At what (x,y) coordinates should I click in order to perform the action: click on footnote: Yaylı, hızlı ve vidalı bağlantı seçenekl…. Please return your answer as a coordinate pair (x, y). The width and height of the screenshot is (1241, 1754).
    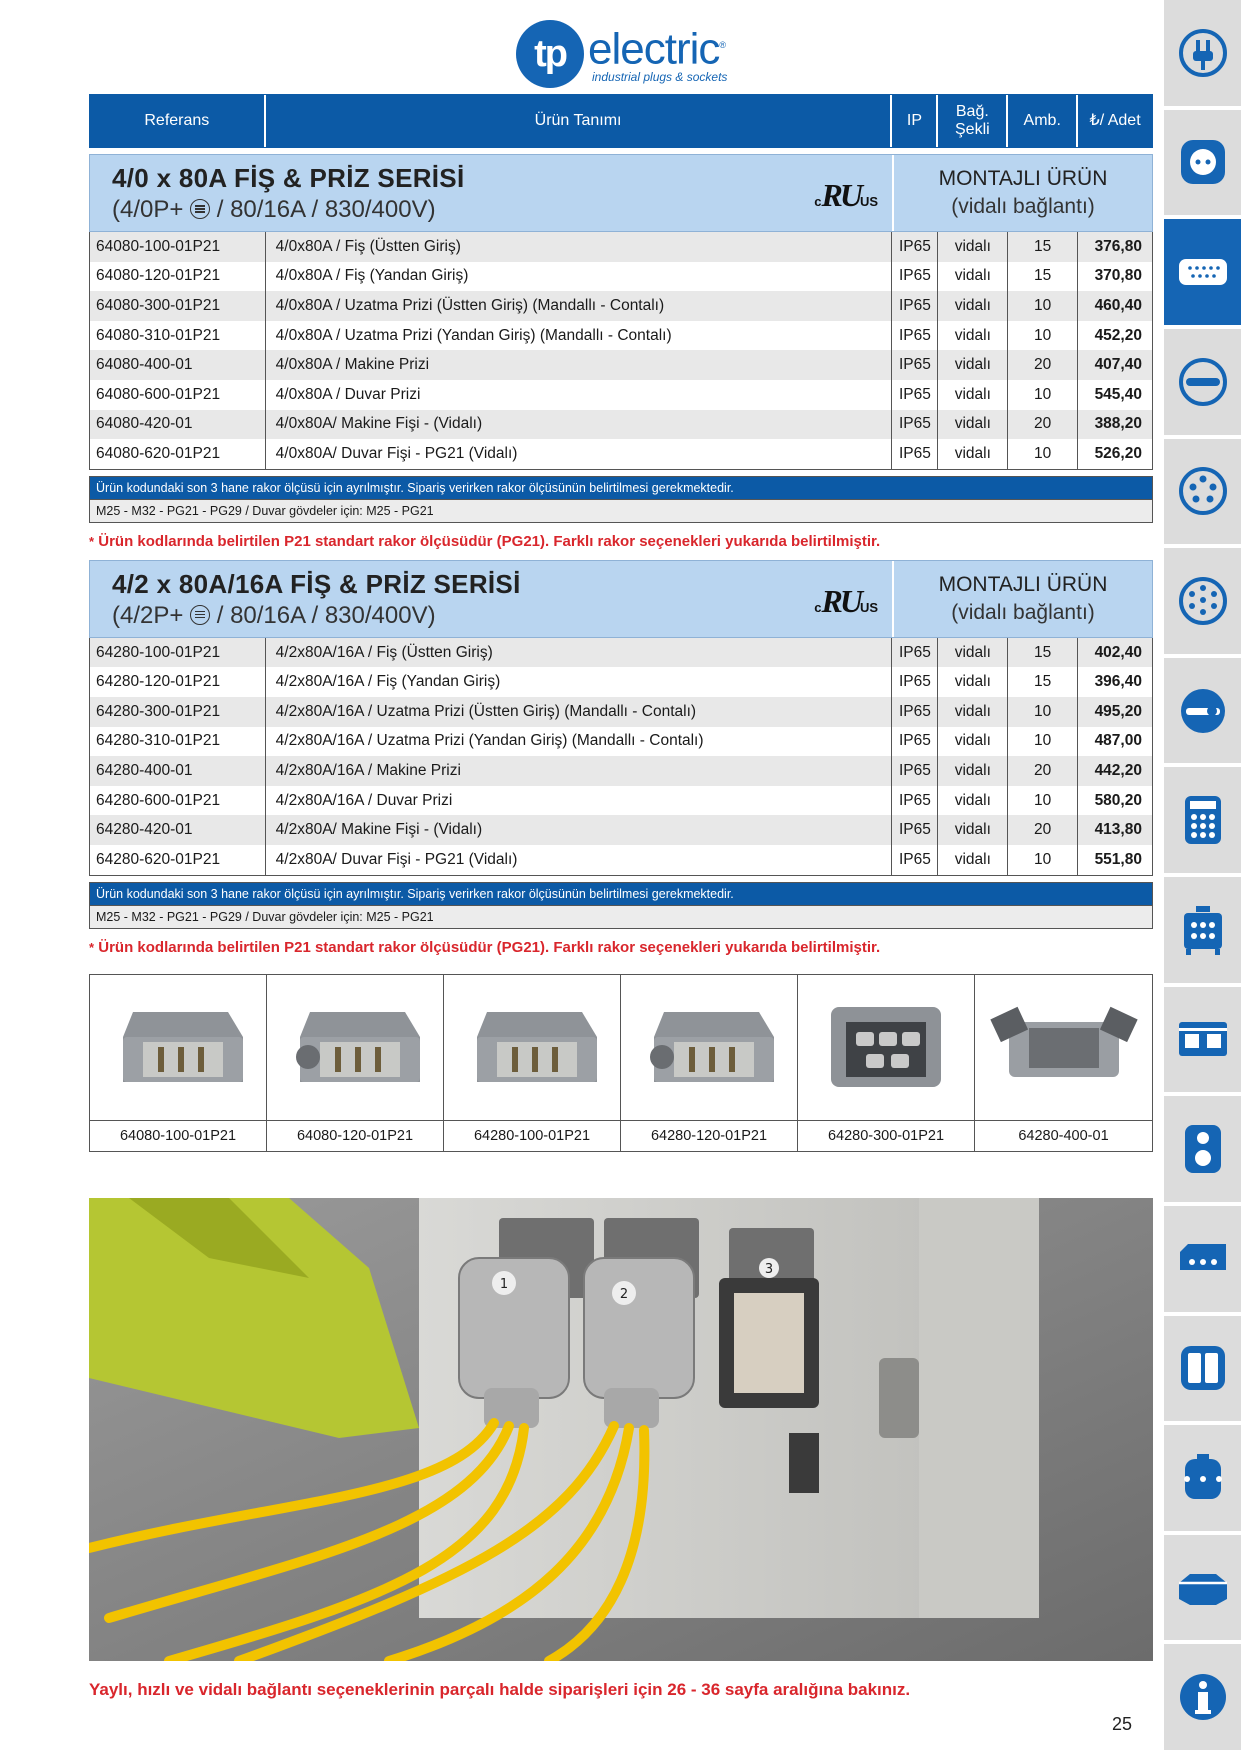
    Looking at the image, I should click on (500, 1689).